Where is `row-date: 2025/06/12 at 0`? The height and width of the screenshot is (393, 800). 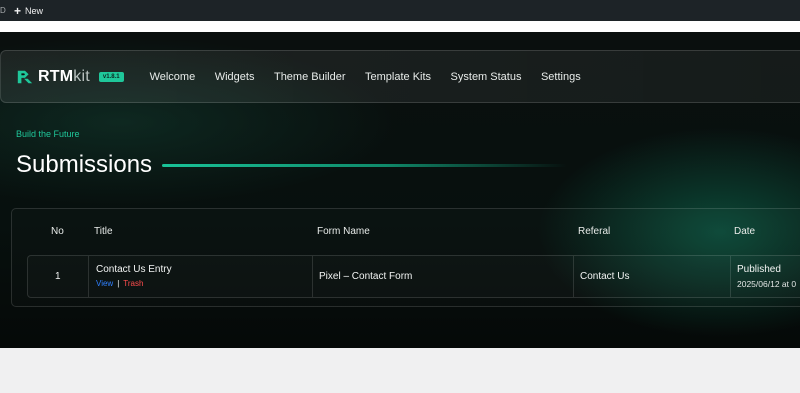
row-date: 2025/06/12 at 0 is located at coordinates (767, 284).